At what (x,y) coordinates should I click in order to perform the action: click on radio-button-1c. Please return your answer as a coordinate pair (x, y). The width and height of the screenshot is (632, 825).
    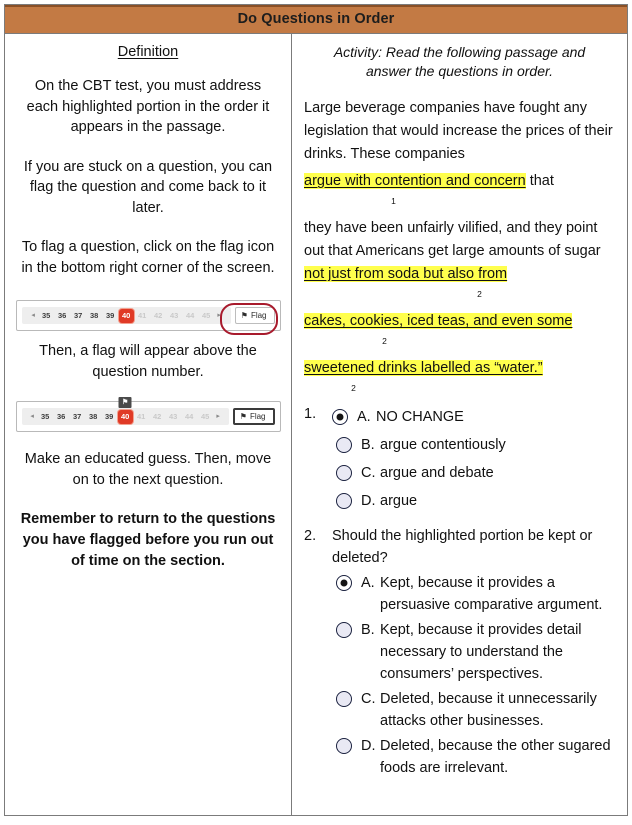
    Looking at the image, I should click on (344, 473).